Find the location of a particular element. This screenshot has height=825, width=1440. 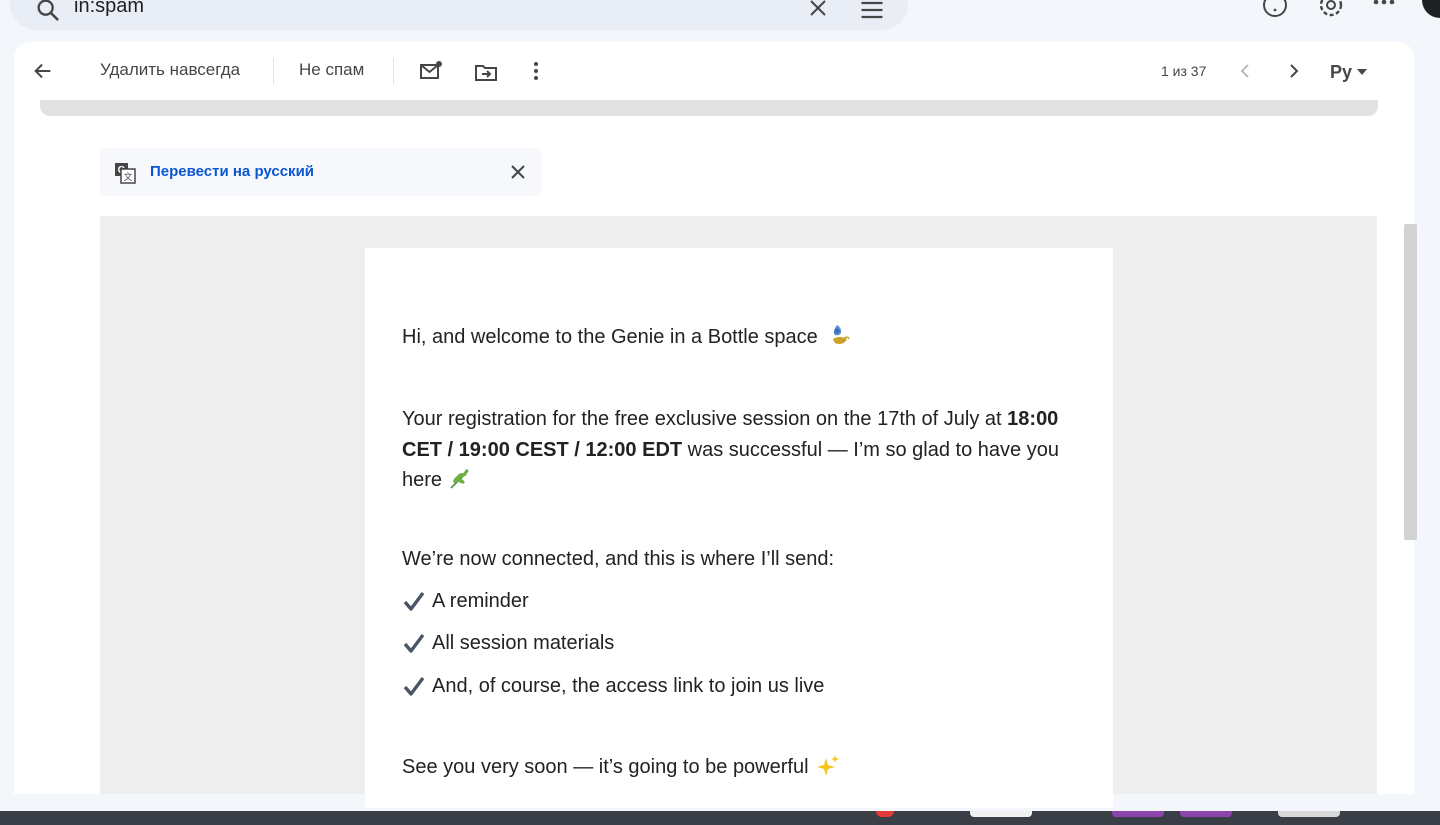

genie-emoji-icon is located at coordinates (842, 334).